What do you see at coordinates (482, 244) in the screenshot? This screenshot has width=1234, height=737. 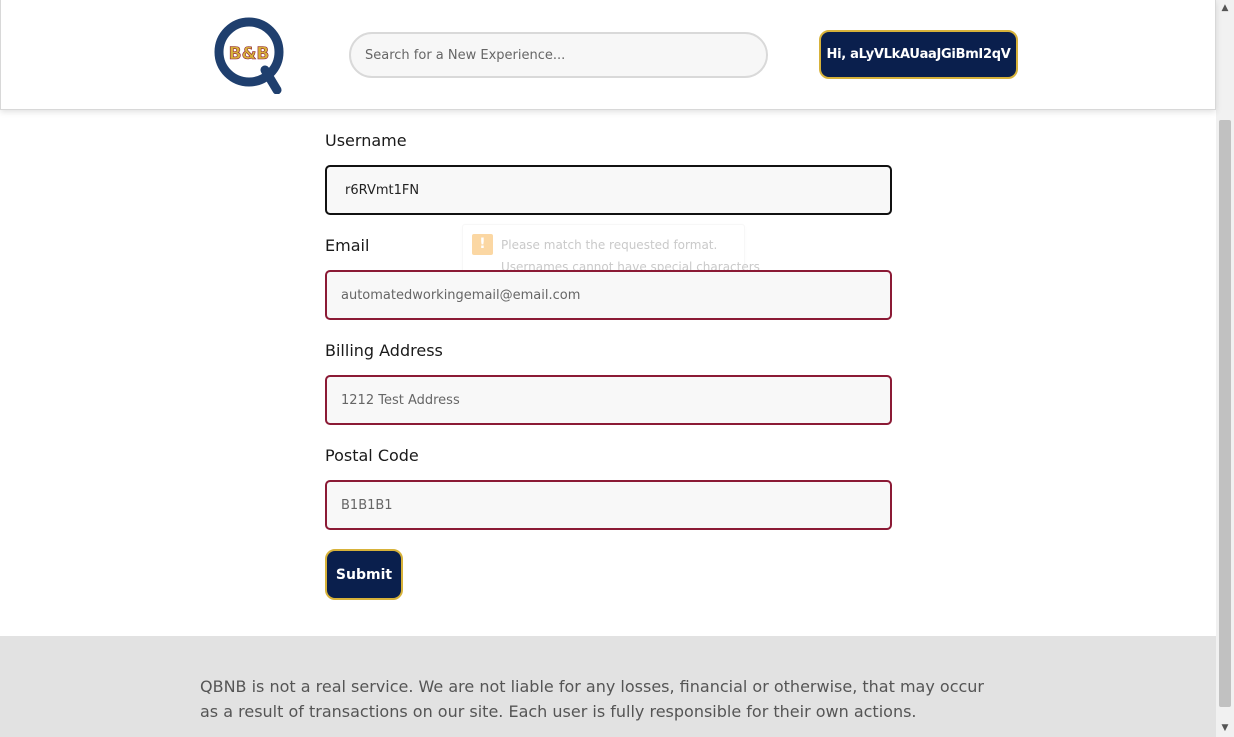 I see `warning-icon: !` at bounding box center [482, 244].